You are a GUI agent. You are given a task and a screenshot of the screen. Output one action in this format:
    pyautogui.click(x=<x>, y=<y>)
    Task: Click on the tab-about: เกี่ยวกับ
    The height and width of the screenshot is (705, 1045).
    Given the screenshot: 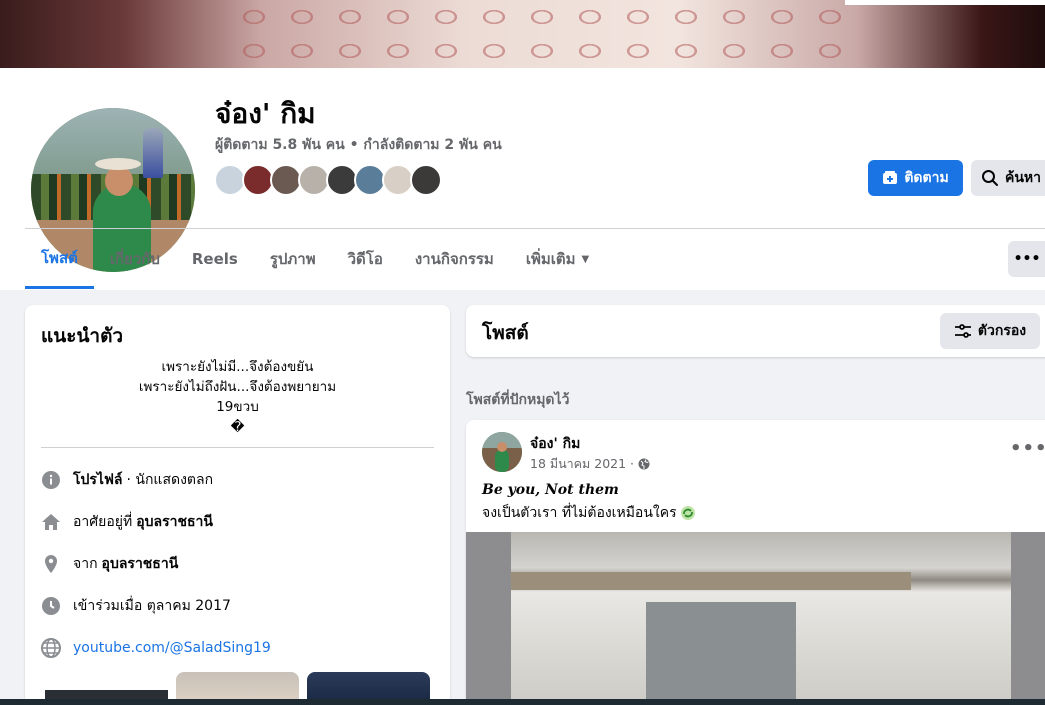 What is the action you would take?
    pyautogui.click(x=135, y=259)
    